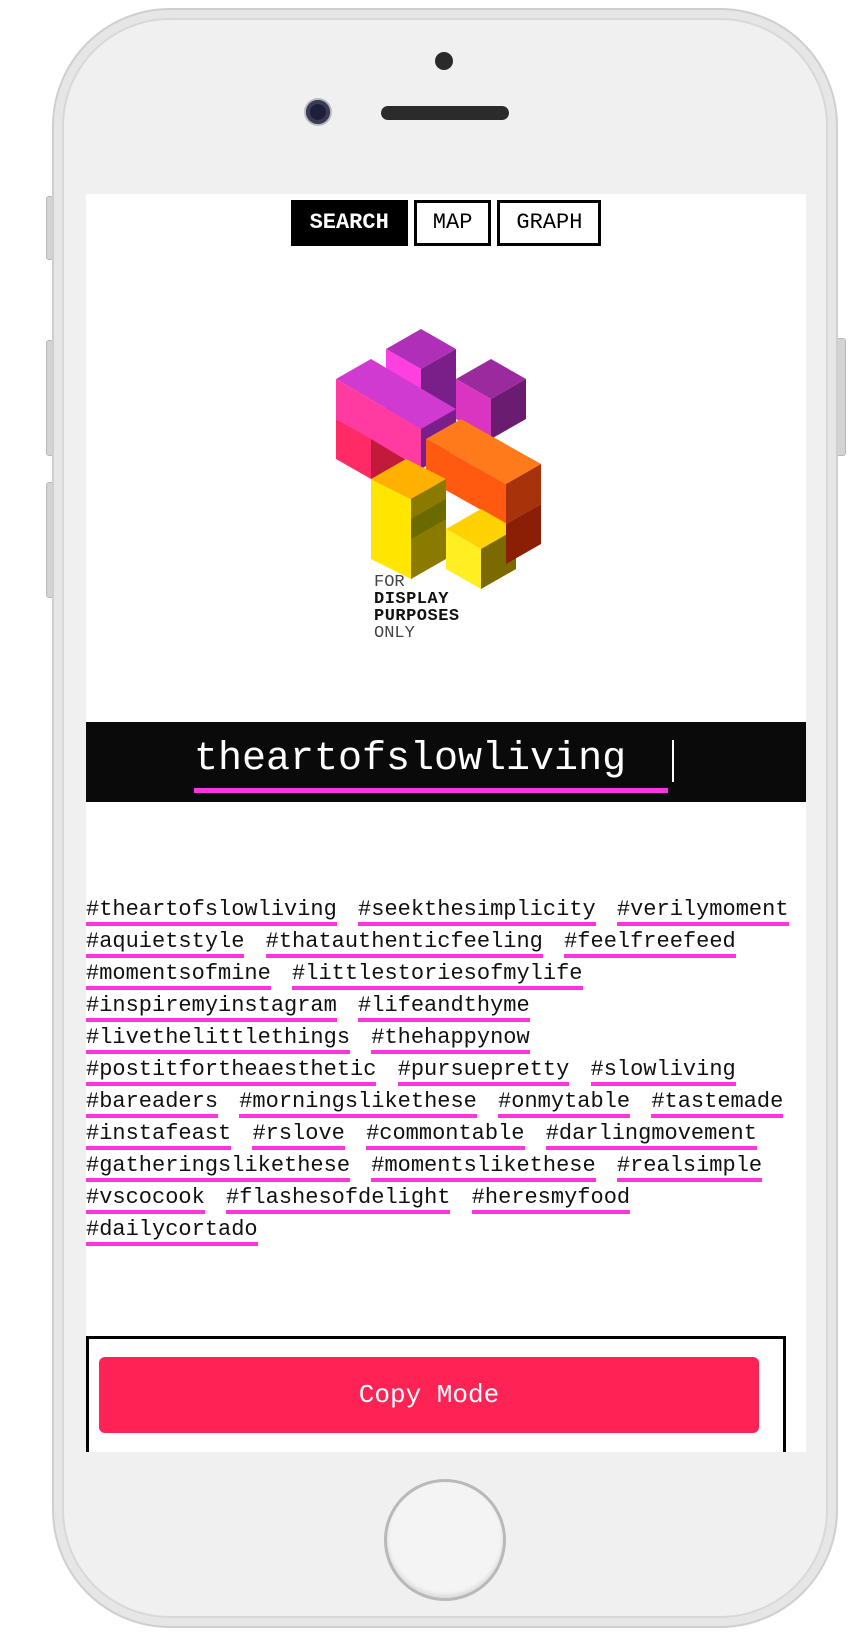 The image size is (861, 1636). I want to click on hashtag-item: #onmytable, so click(564, 1103).